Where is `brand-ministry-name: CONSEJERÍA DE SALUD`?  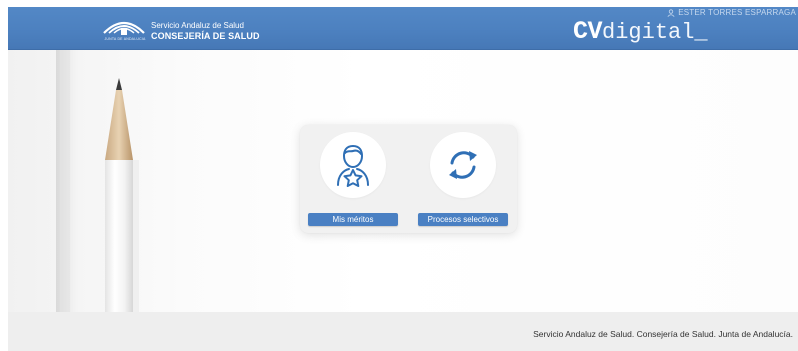
brand-ministry-name: CONSEJERÍA DE SALUD is located at coordinates (205, 36).